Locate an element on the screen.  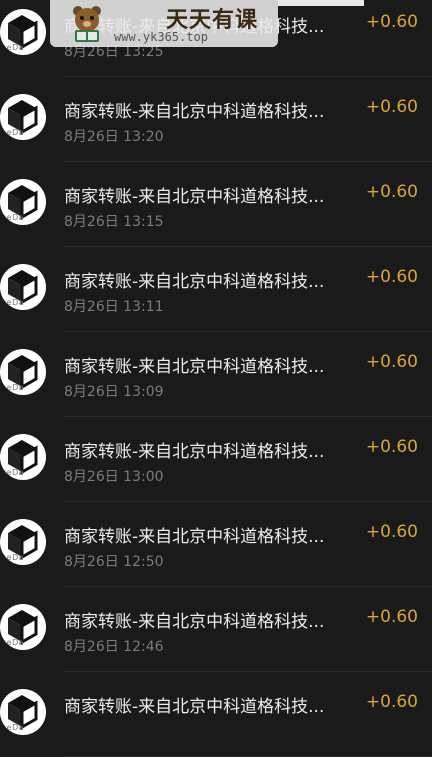
transaction-time: 8月26日 13:20 is located at coordinates (114, 137).